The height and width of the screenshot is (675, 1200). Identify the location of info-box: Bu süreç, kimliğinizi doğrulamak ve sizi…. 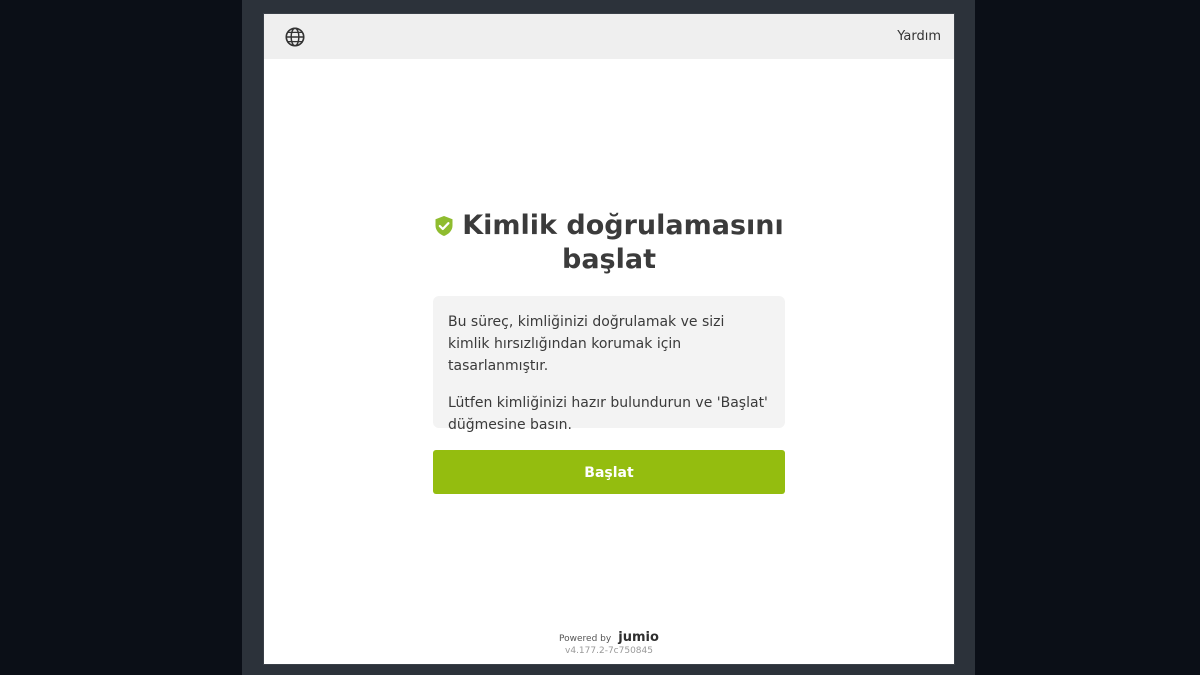
(609, 364).